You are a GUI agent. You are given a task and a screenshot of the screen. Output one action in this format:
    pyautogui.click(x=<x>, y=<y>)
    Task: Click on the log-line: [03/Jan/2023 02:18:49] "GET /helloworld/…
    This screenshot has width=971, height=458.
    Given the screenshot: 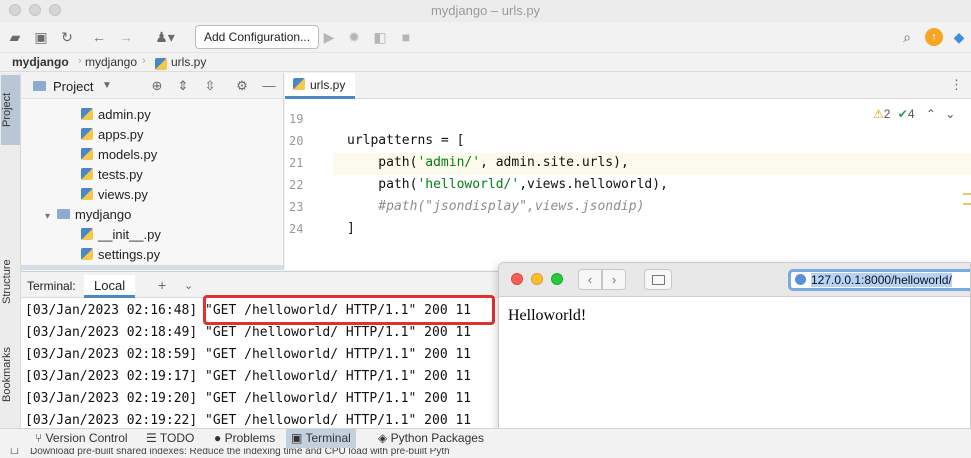 What is the action you would take?
    pyautogui.click(x=248, y=332)
    